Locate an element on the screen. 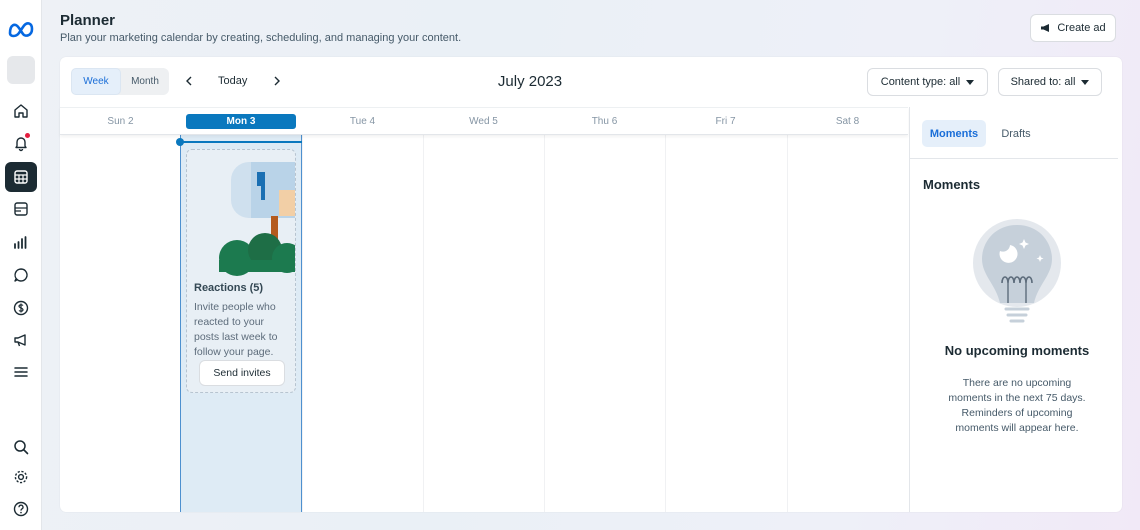 The width and height of the screenshot is (1140, 530). previous-week-button is located at coordinates (189, 81).